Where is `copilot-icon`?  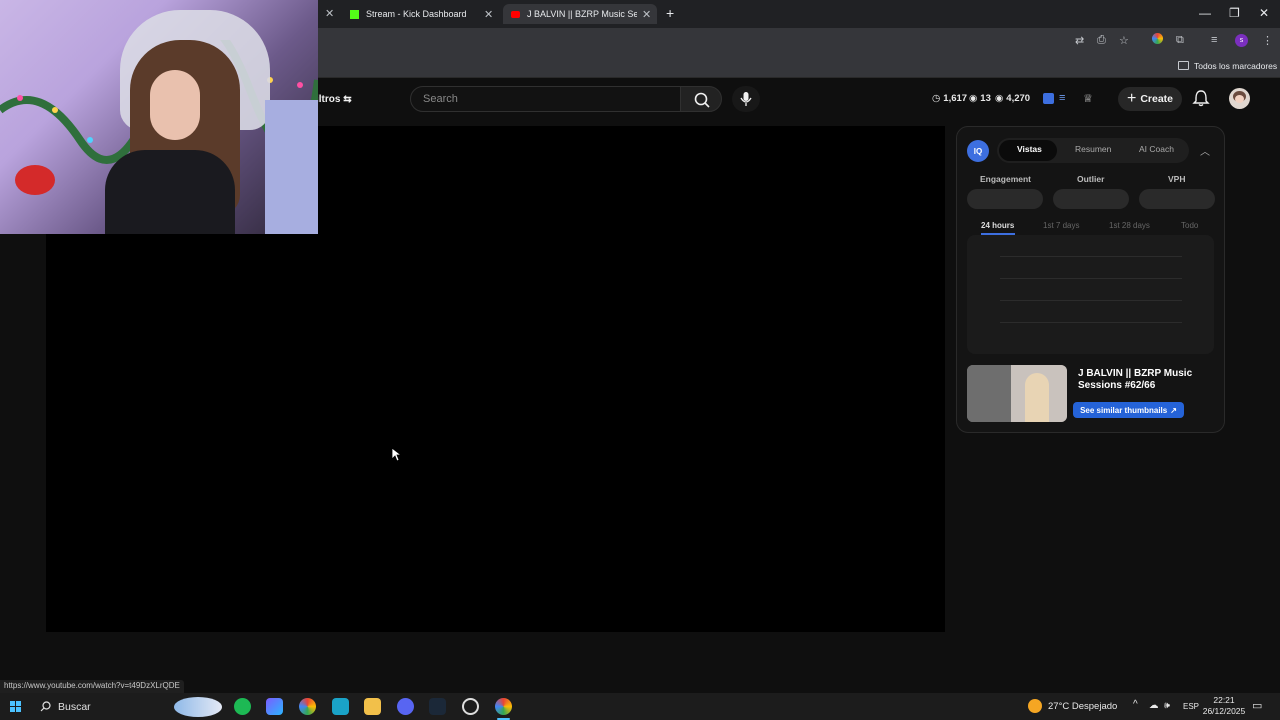
copilot-icon is located at coordinates (274, 706).